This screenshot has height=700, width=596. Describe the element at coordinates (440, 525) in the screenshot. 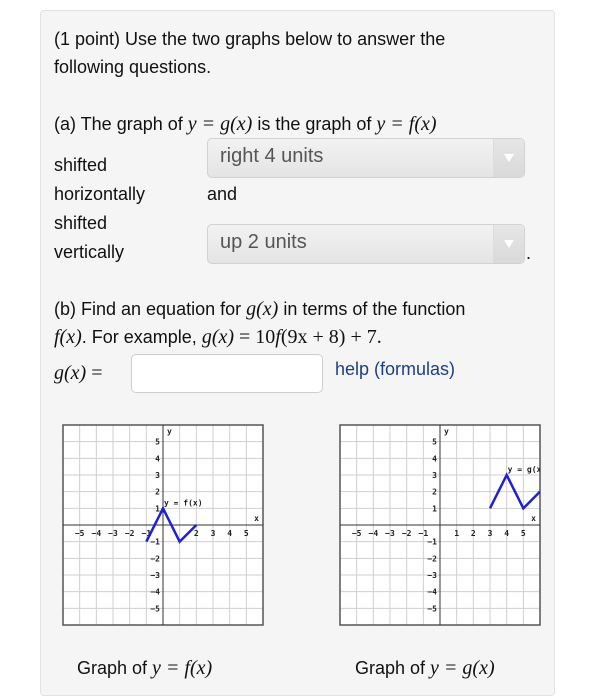

I see `graph-g: −5 −4 −3 −2 −1 1 2 3 4 5 5 4 3 2 1 −1 −2 −3 −4 −5 x y y = g(x` at that location.